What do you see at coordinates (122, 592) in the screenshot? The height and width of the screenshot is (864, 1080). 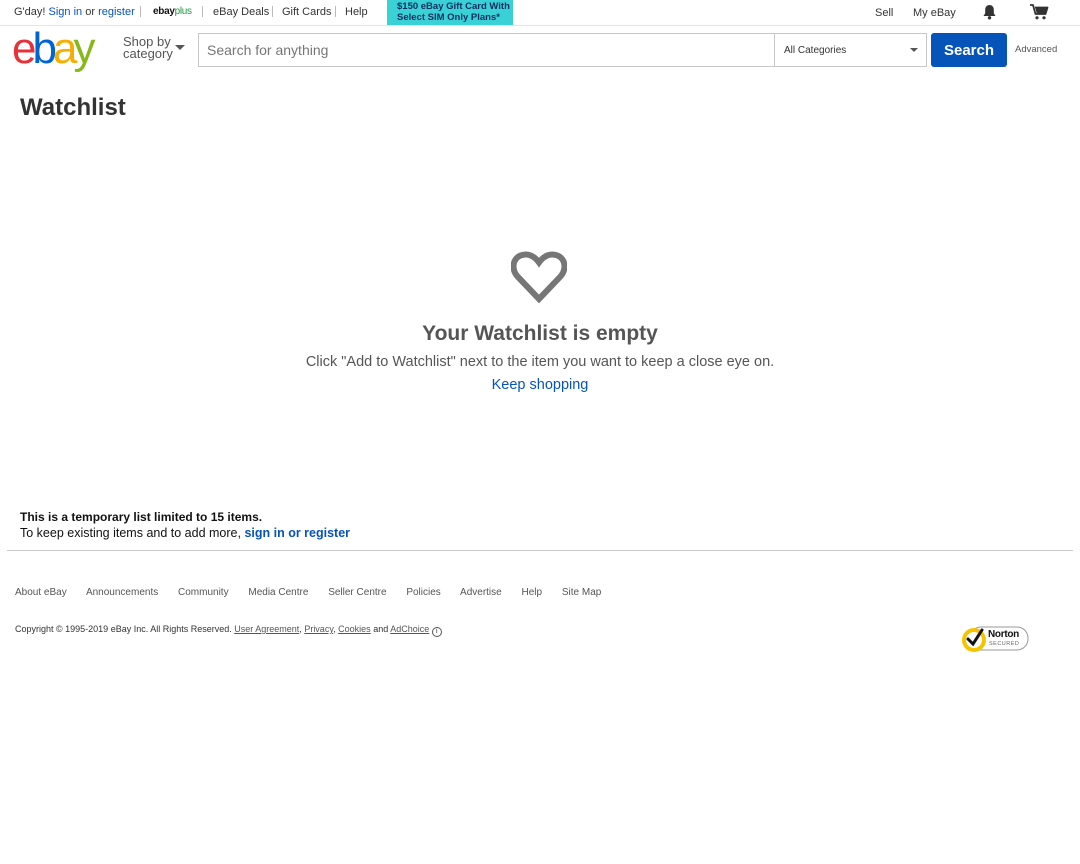 I see `footer-link-announcements: Announcements` at bounding box center [122, 592].